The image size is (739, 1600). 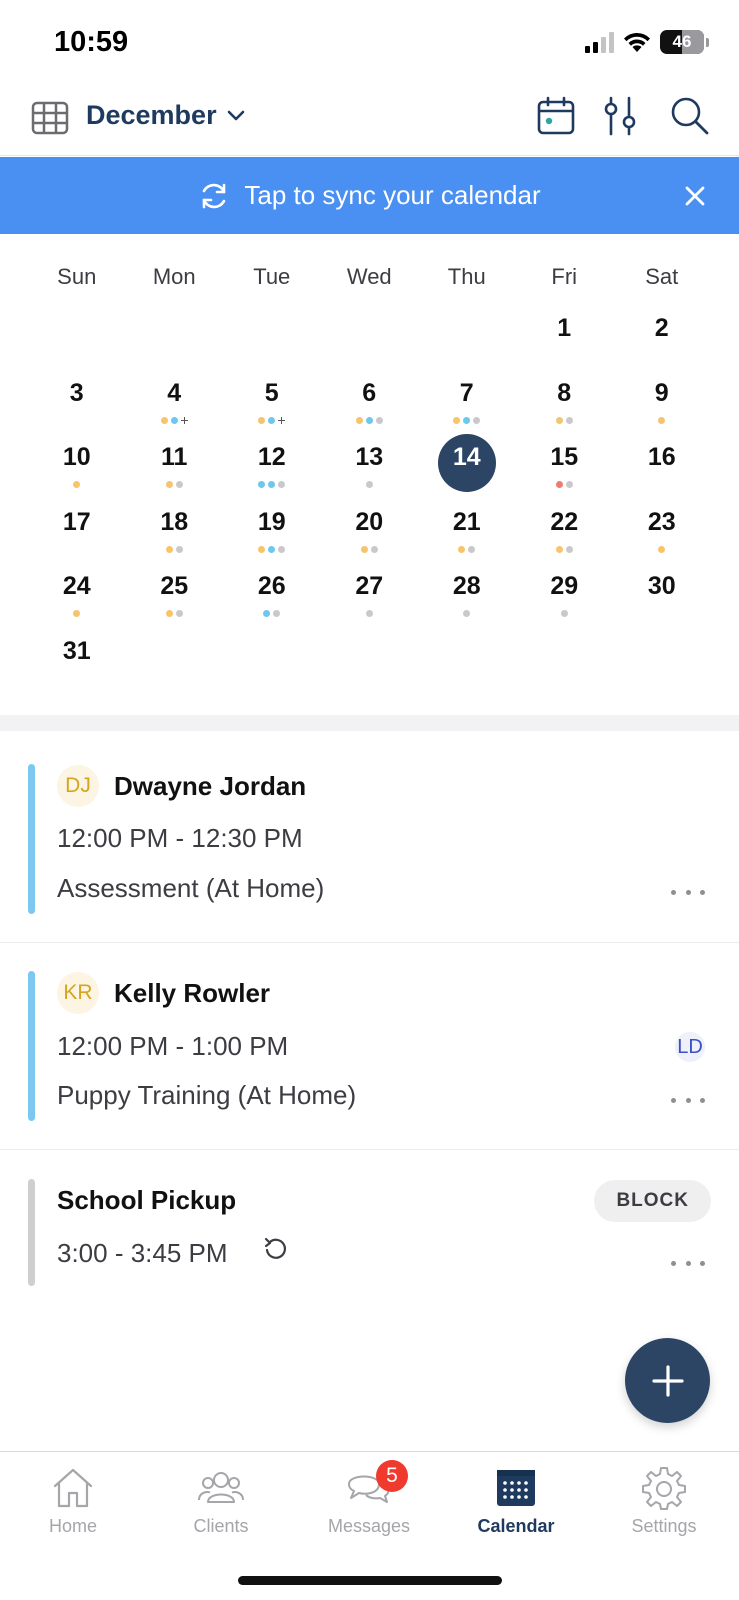 What do you see at coordinates (214, 195) in the screenshot?
I see `sync-icon` at bounding box center [214, 195].